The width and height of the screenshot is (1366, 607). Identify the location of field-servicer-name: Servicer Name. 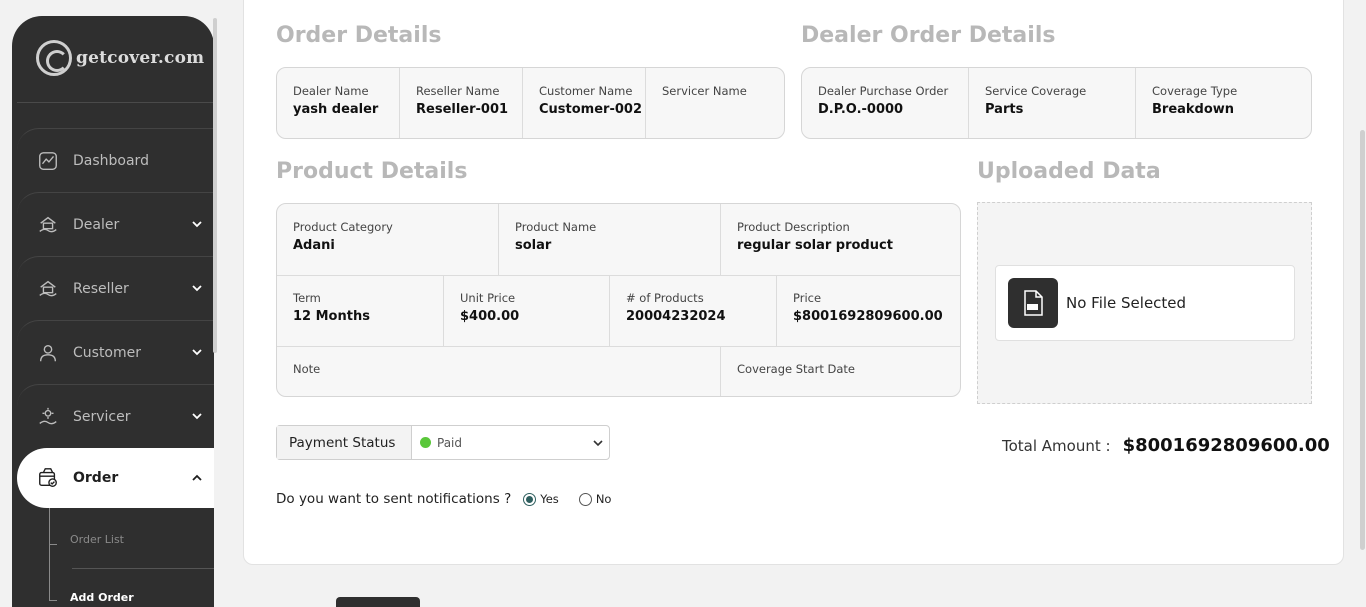
(715, 103).